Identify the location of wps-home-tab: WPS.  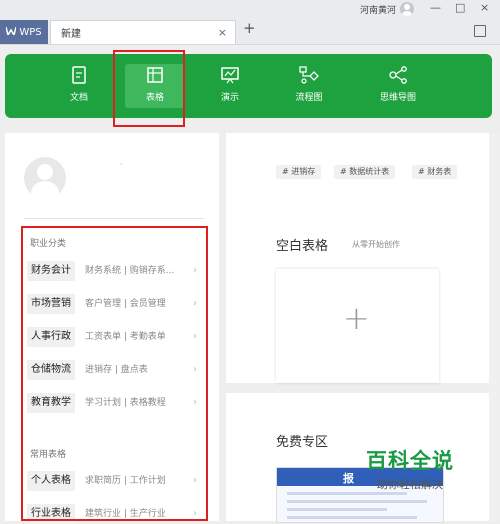
(24, 32).